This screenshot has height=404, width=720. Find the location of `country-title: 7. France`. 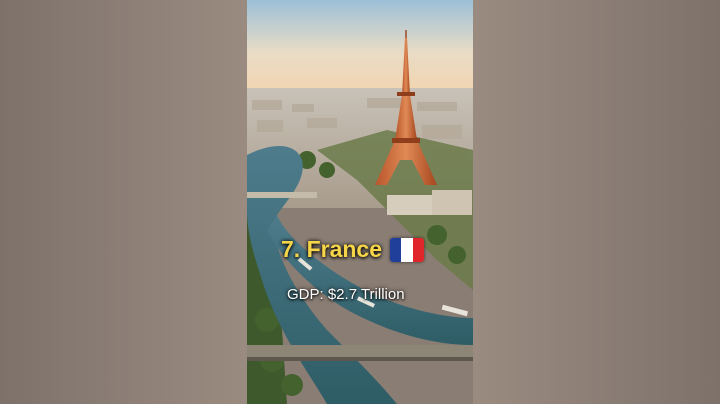

country-title: 7. France is located at coordinates (352, 249).